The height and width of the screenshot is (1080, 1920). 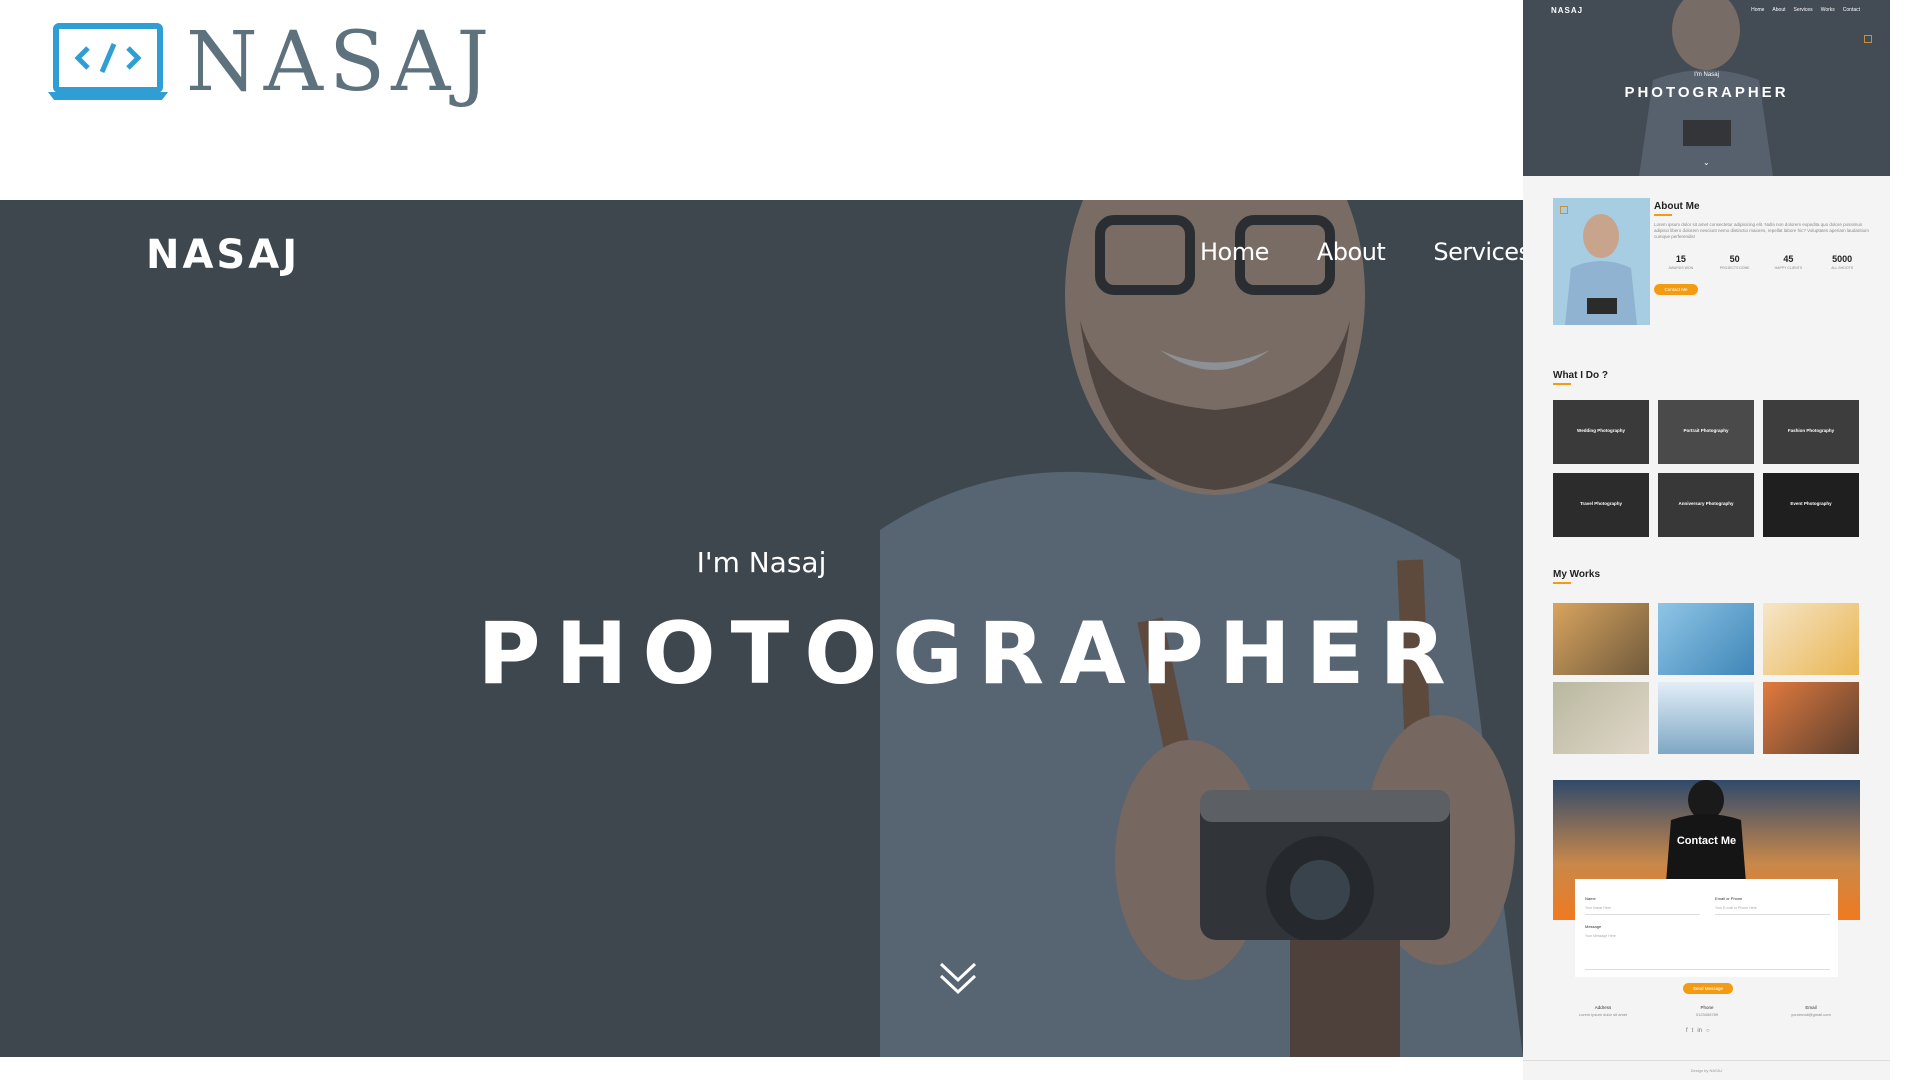 I want to click on service-card: Wedding Photography, so click(x=1601, y=432).